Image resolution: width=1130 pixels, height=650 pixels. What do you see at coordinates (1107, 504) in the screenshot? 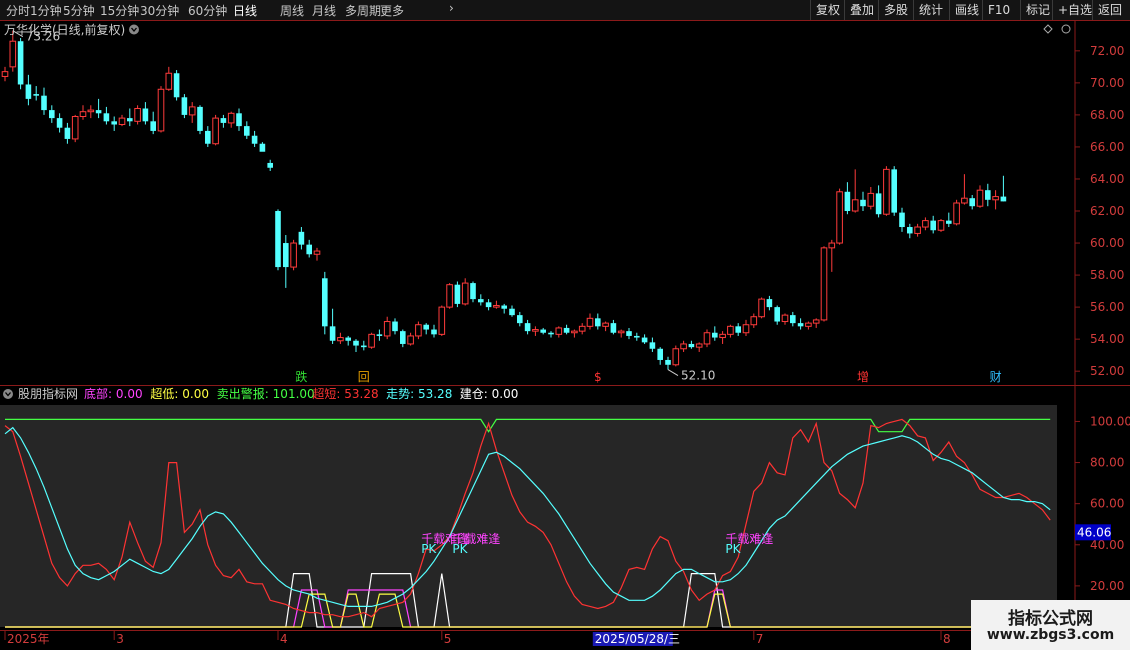
I see `indicator-tick-label: 60.00` at bounding box center [1107, 504].